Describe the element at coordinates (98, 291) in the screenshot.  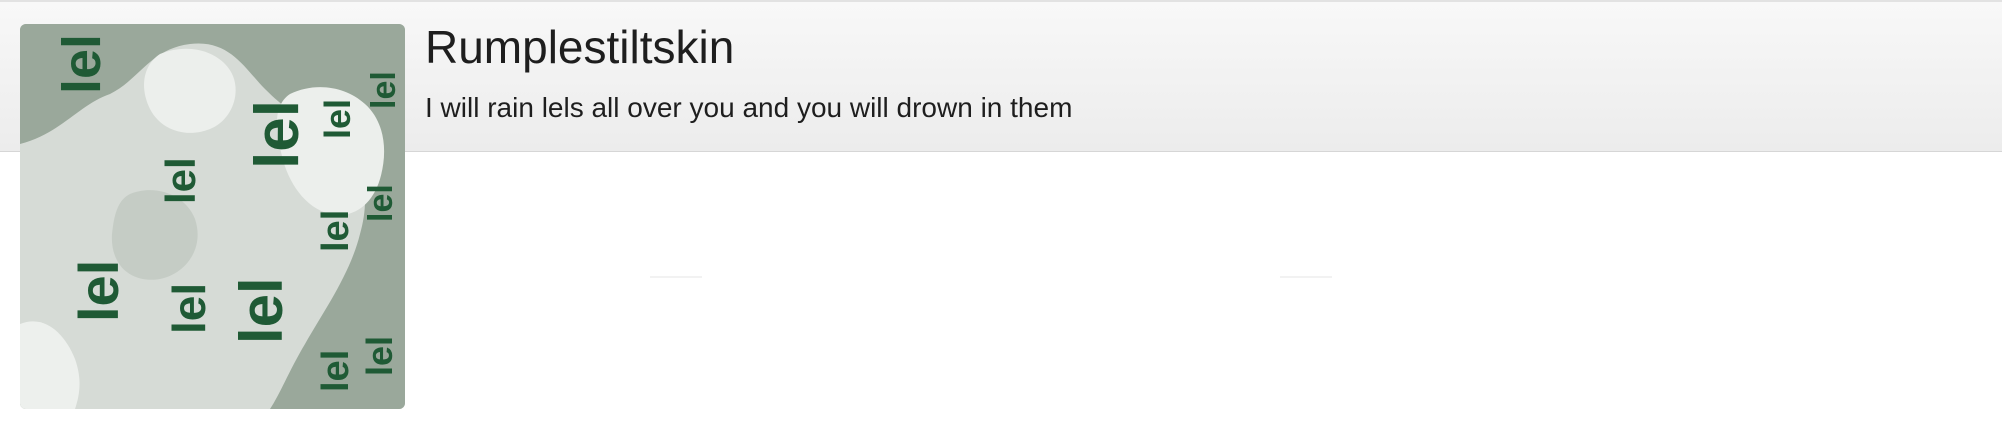
I see `avatar-word-8: lel` at that location.